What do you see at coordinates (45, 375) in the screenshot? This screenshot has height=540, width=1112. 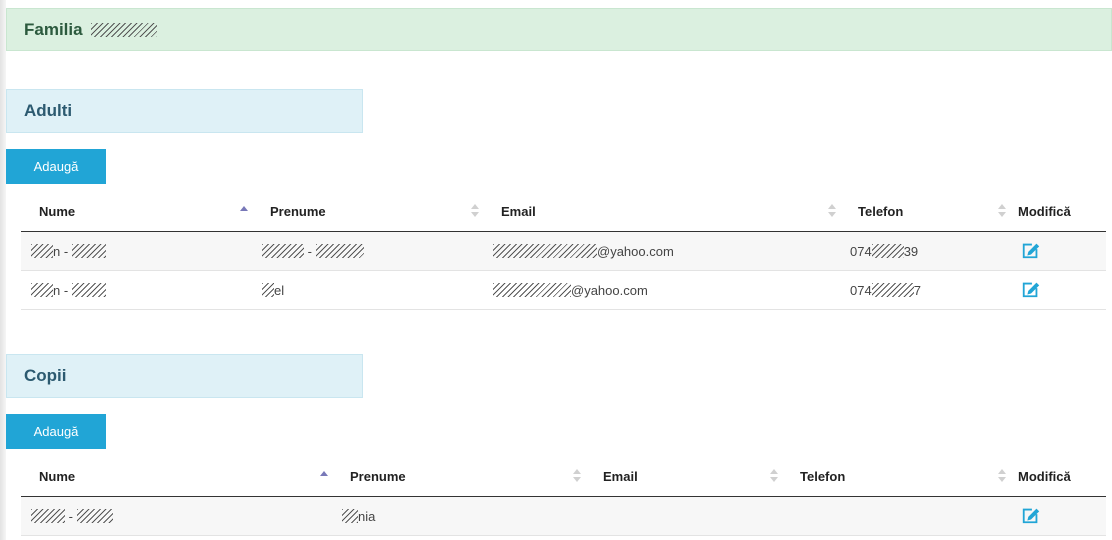 I see `children-section-title: Copii` at bounding box center [45, 375].